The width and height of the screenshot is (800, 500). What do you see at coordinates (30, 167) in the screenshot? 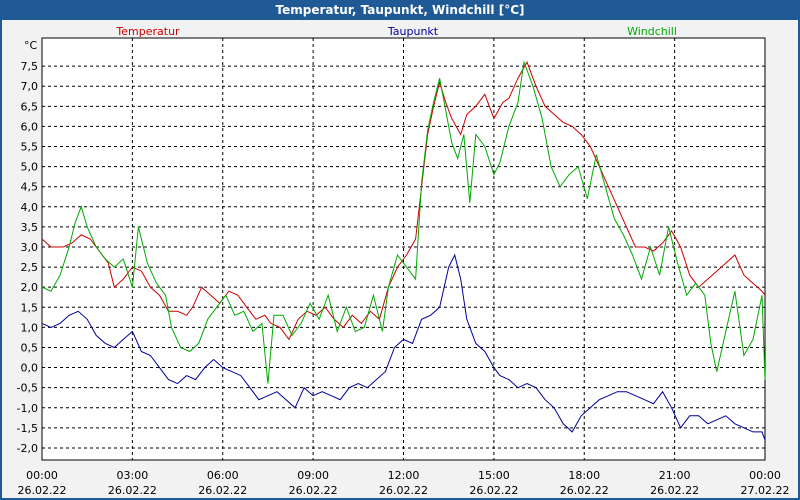
I see `y-tick-label: 5,0` at bounding box center [30, 167].